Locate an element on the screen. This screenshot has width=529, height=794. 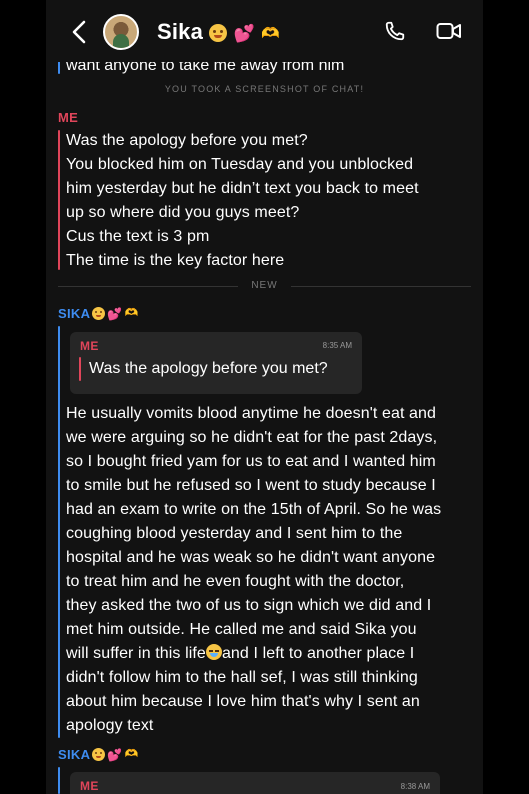
new-messages-divider: NEW is located at coordinates (264, 285).